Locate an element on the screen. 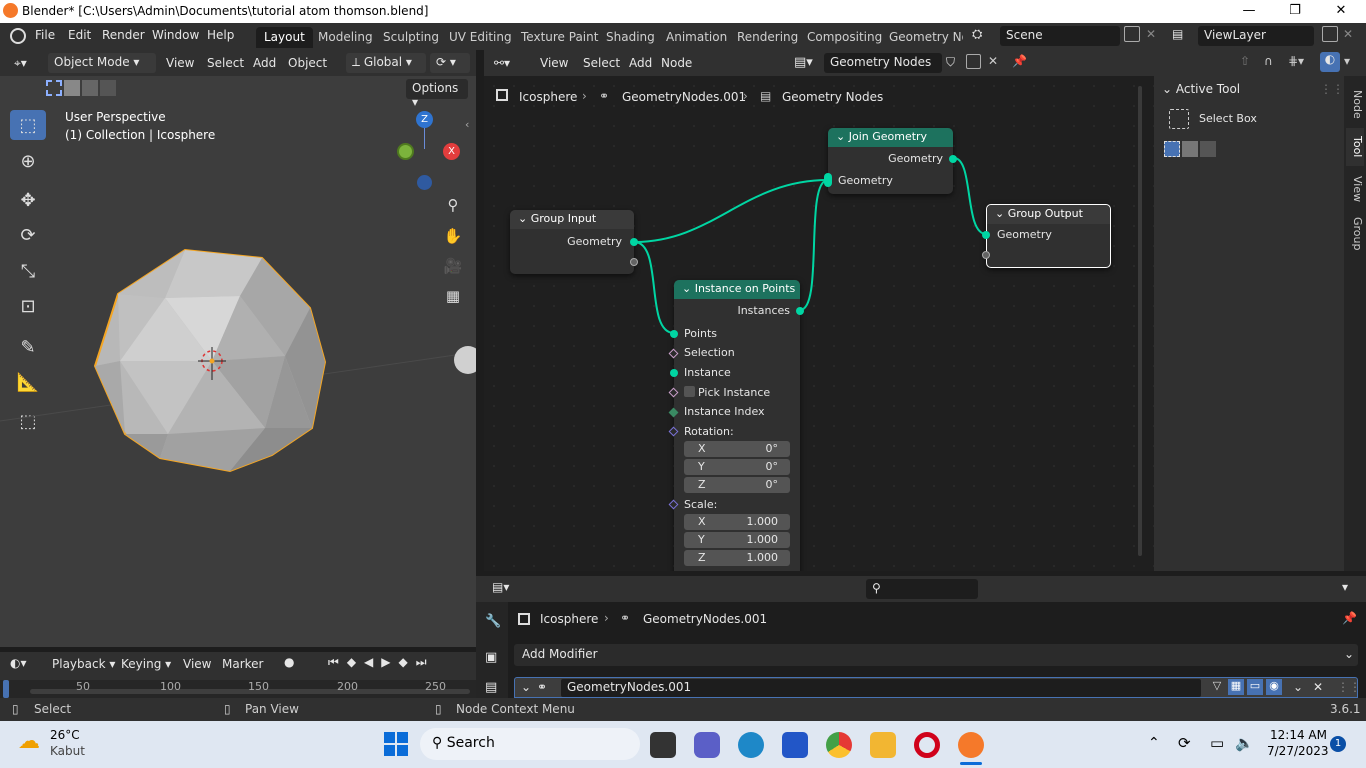 This screenshot has width=1366, height=768. maximize-icon: ❐ is located at coordinates (1295, 11).